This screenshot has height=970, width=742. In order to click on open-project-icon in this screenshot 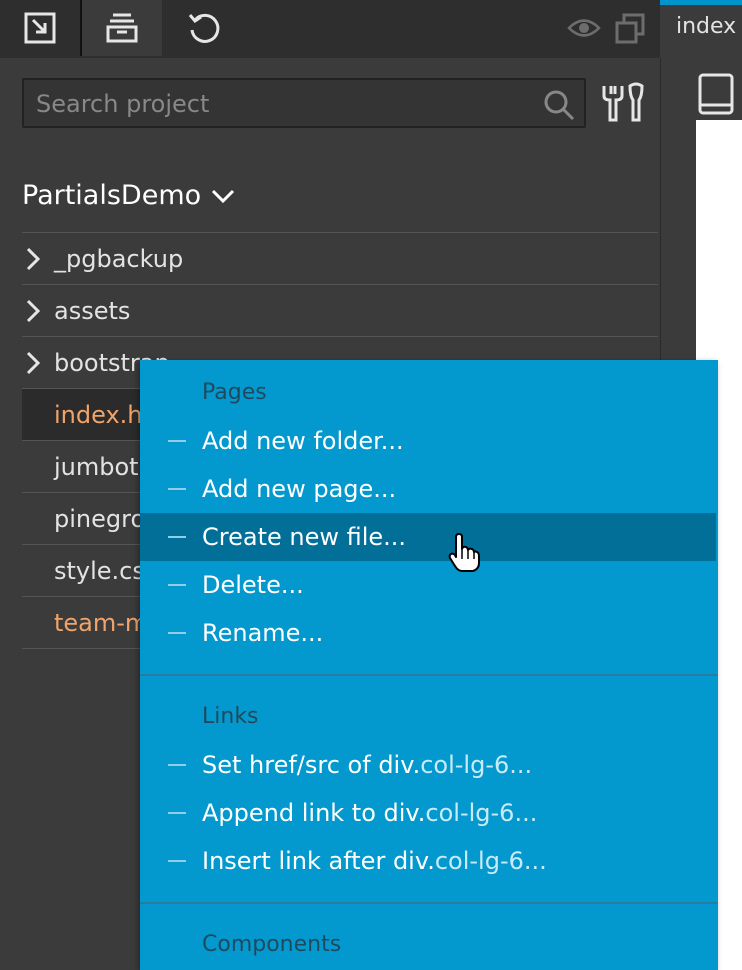, I will do `click(122, 28)`.